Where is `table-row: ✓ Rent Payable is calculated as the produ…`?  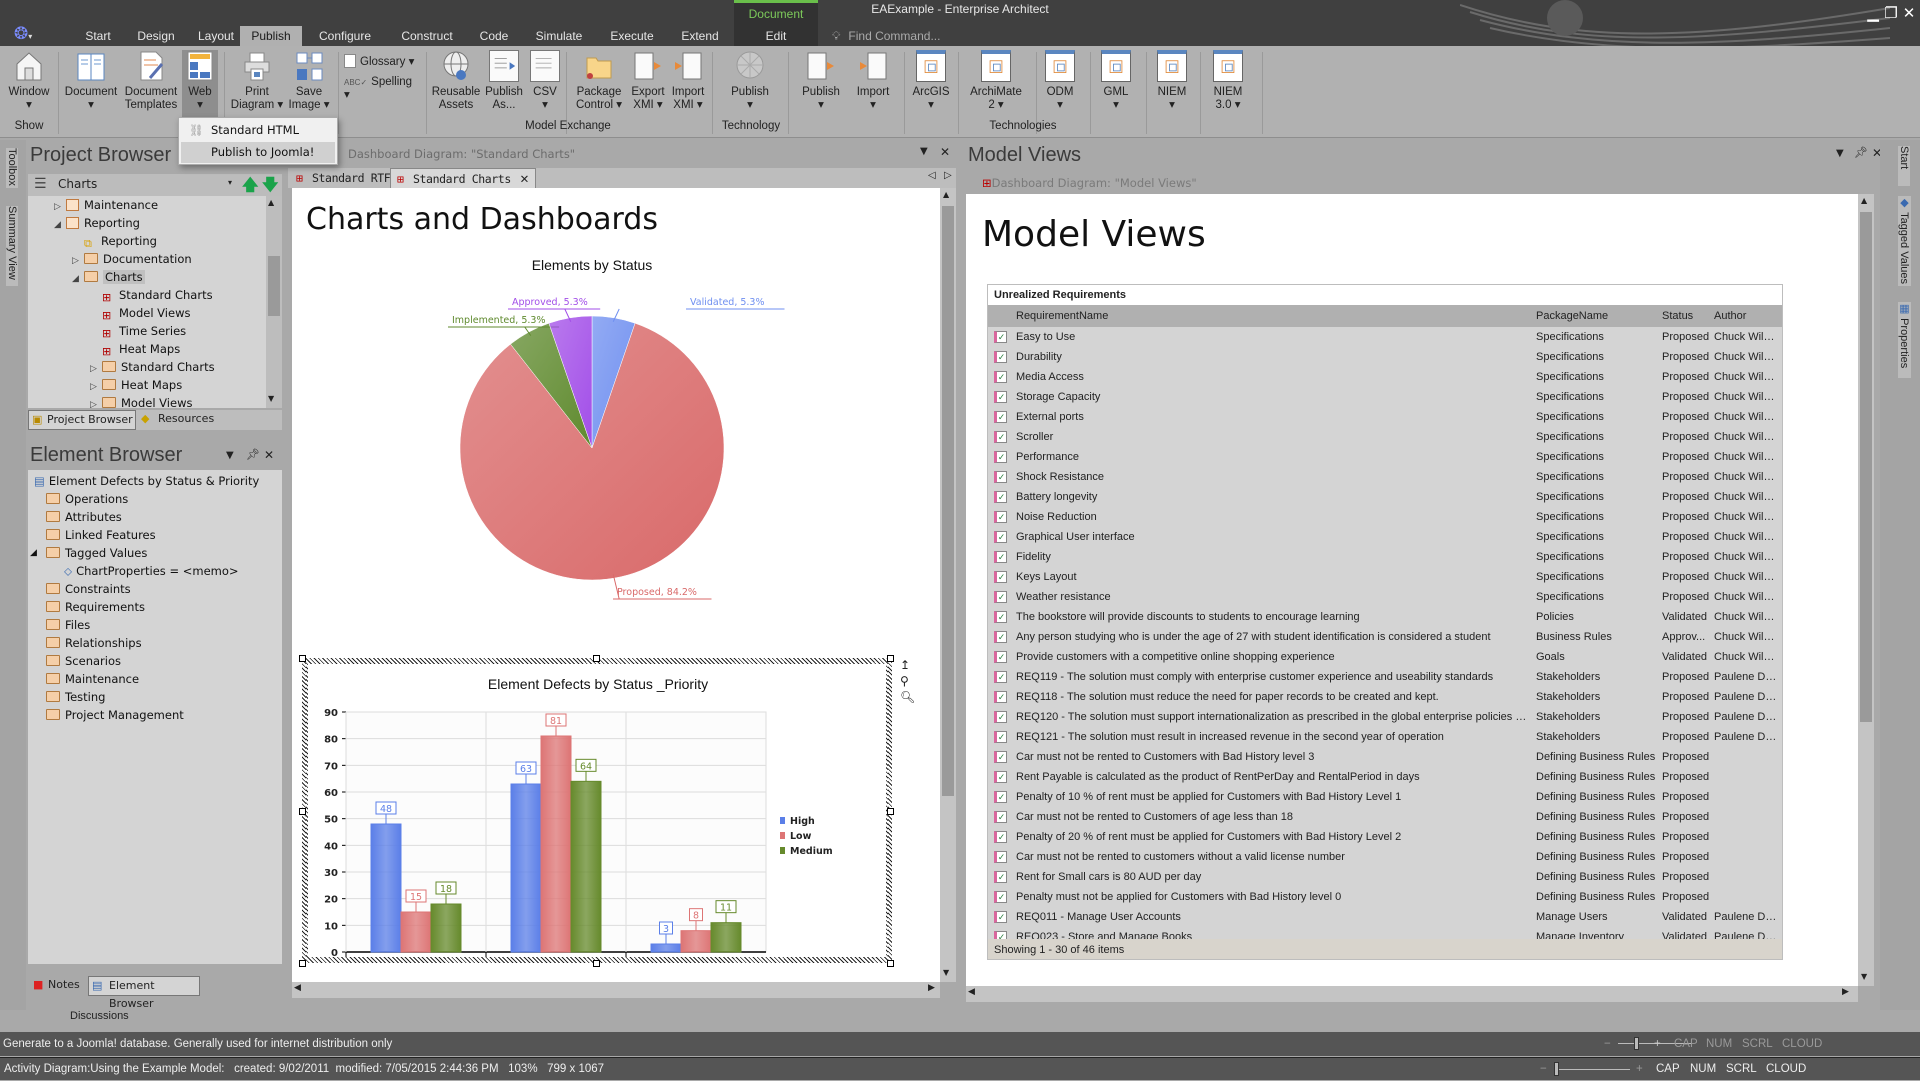 table-row: ✓ Rent Payable is calculated as the produ… is located at coordinates (1385, 777).